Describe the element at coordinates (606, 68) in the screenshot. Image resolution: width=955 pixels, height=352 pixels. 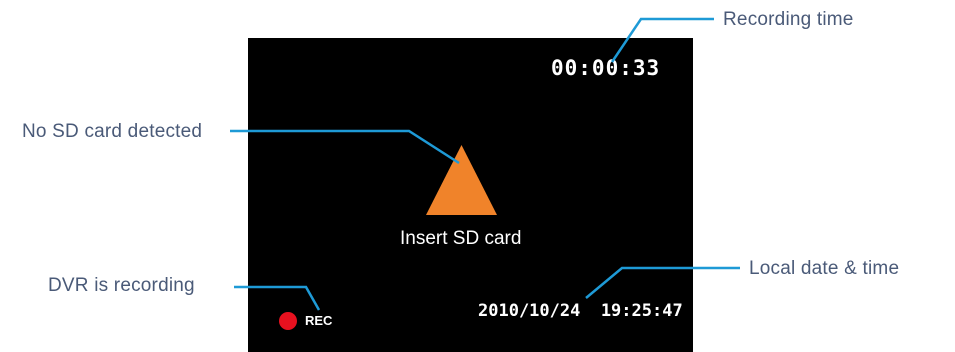
I see `recording-timer: 00:00:33` at that location.